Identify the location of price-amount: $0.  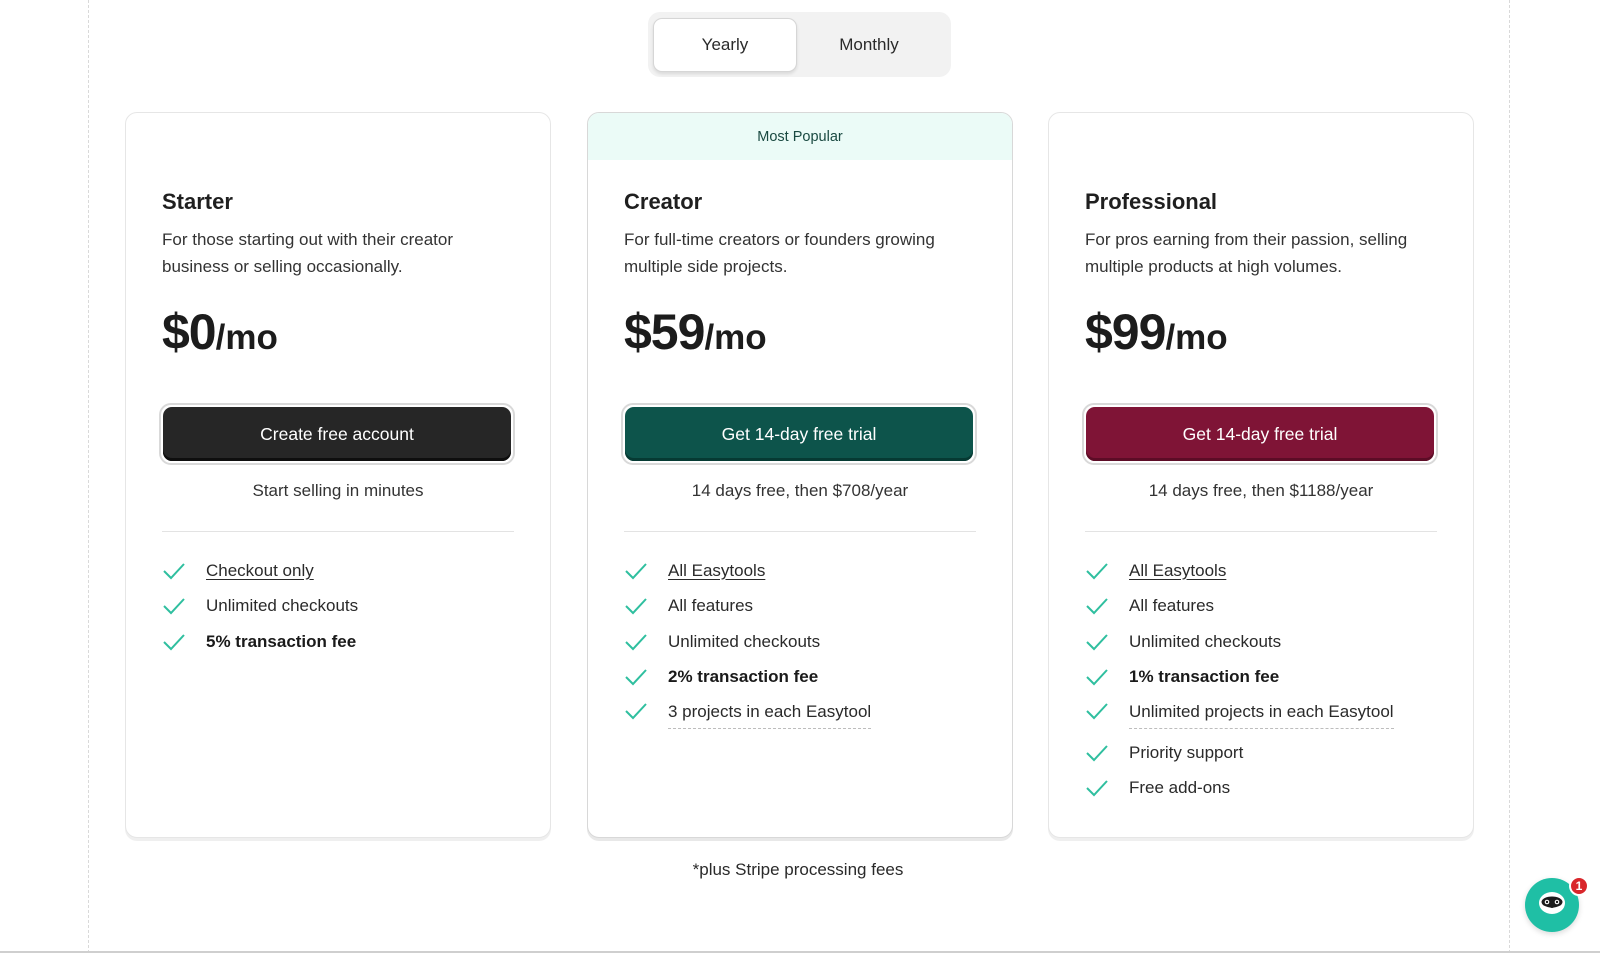
(189, 332).